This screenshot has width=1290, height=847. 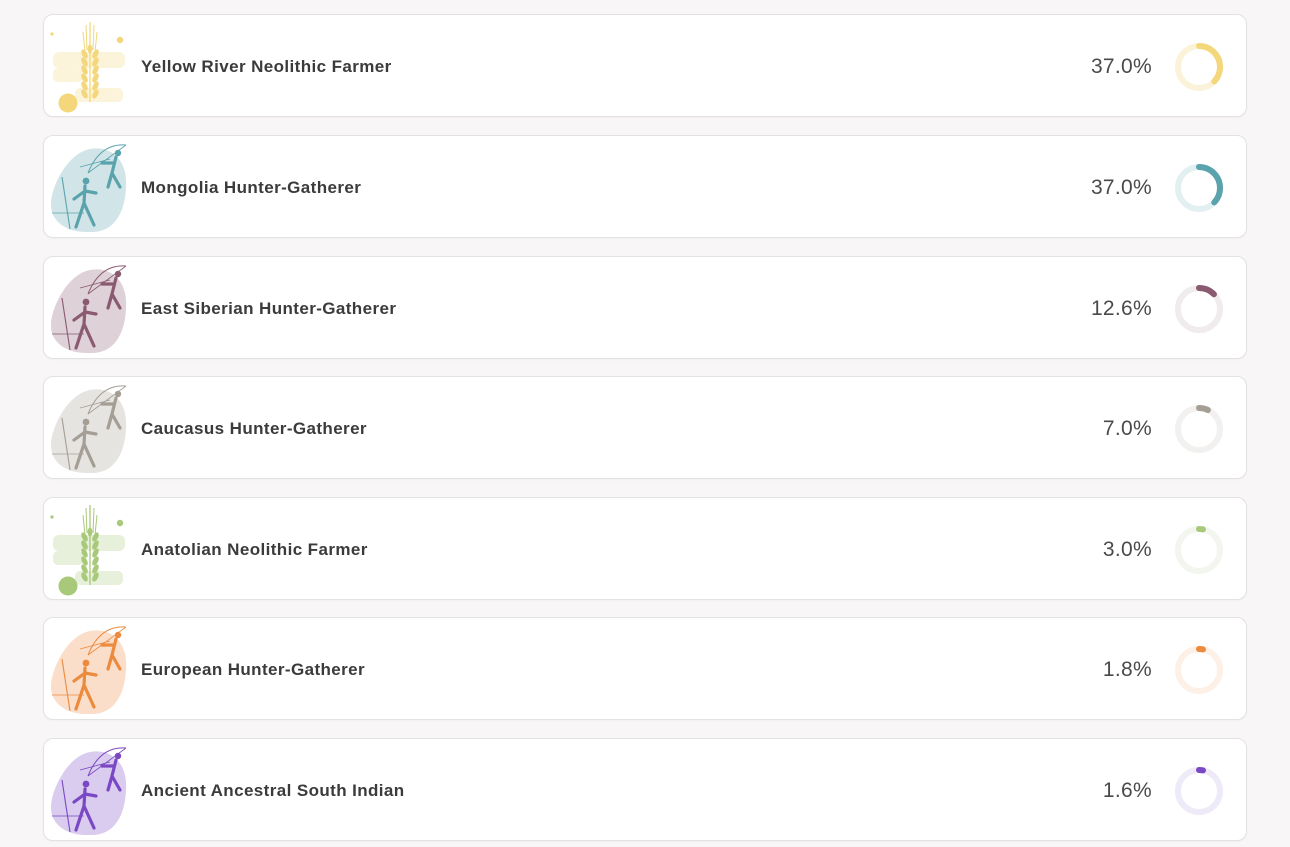 What do you see at coordinates (266, 66) in the screenshot?
I see `population-name: Yellow River Neolithic Farmer` at bounding box center [266, 66].